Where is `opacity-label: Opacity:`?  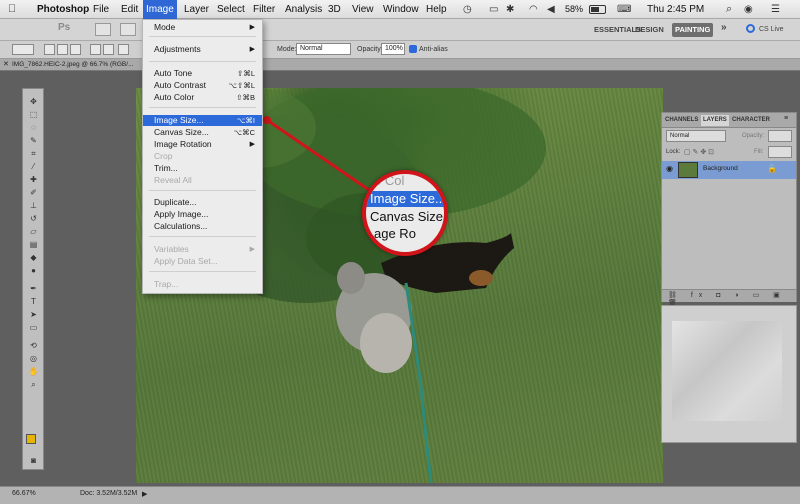 opacity-label: Opacity: is located at coordinates (753, 136).